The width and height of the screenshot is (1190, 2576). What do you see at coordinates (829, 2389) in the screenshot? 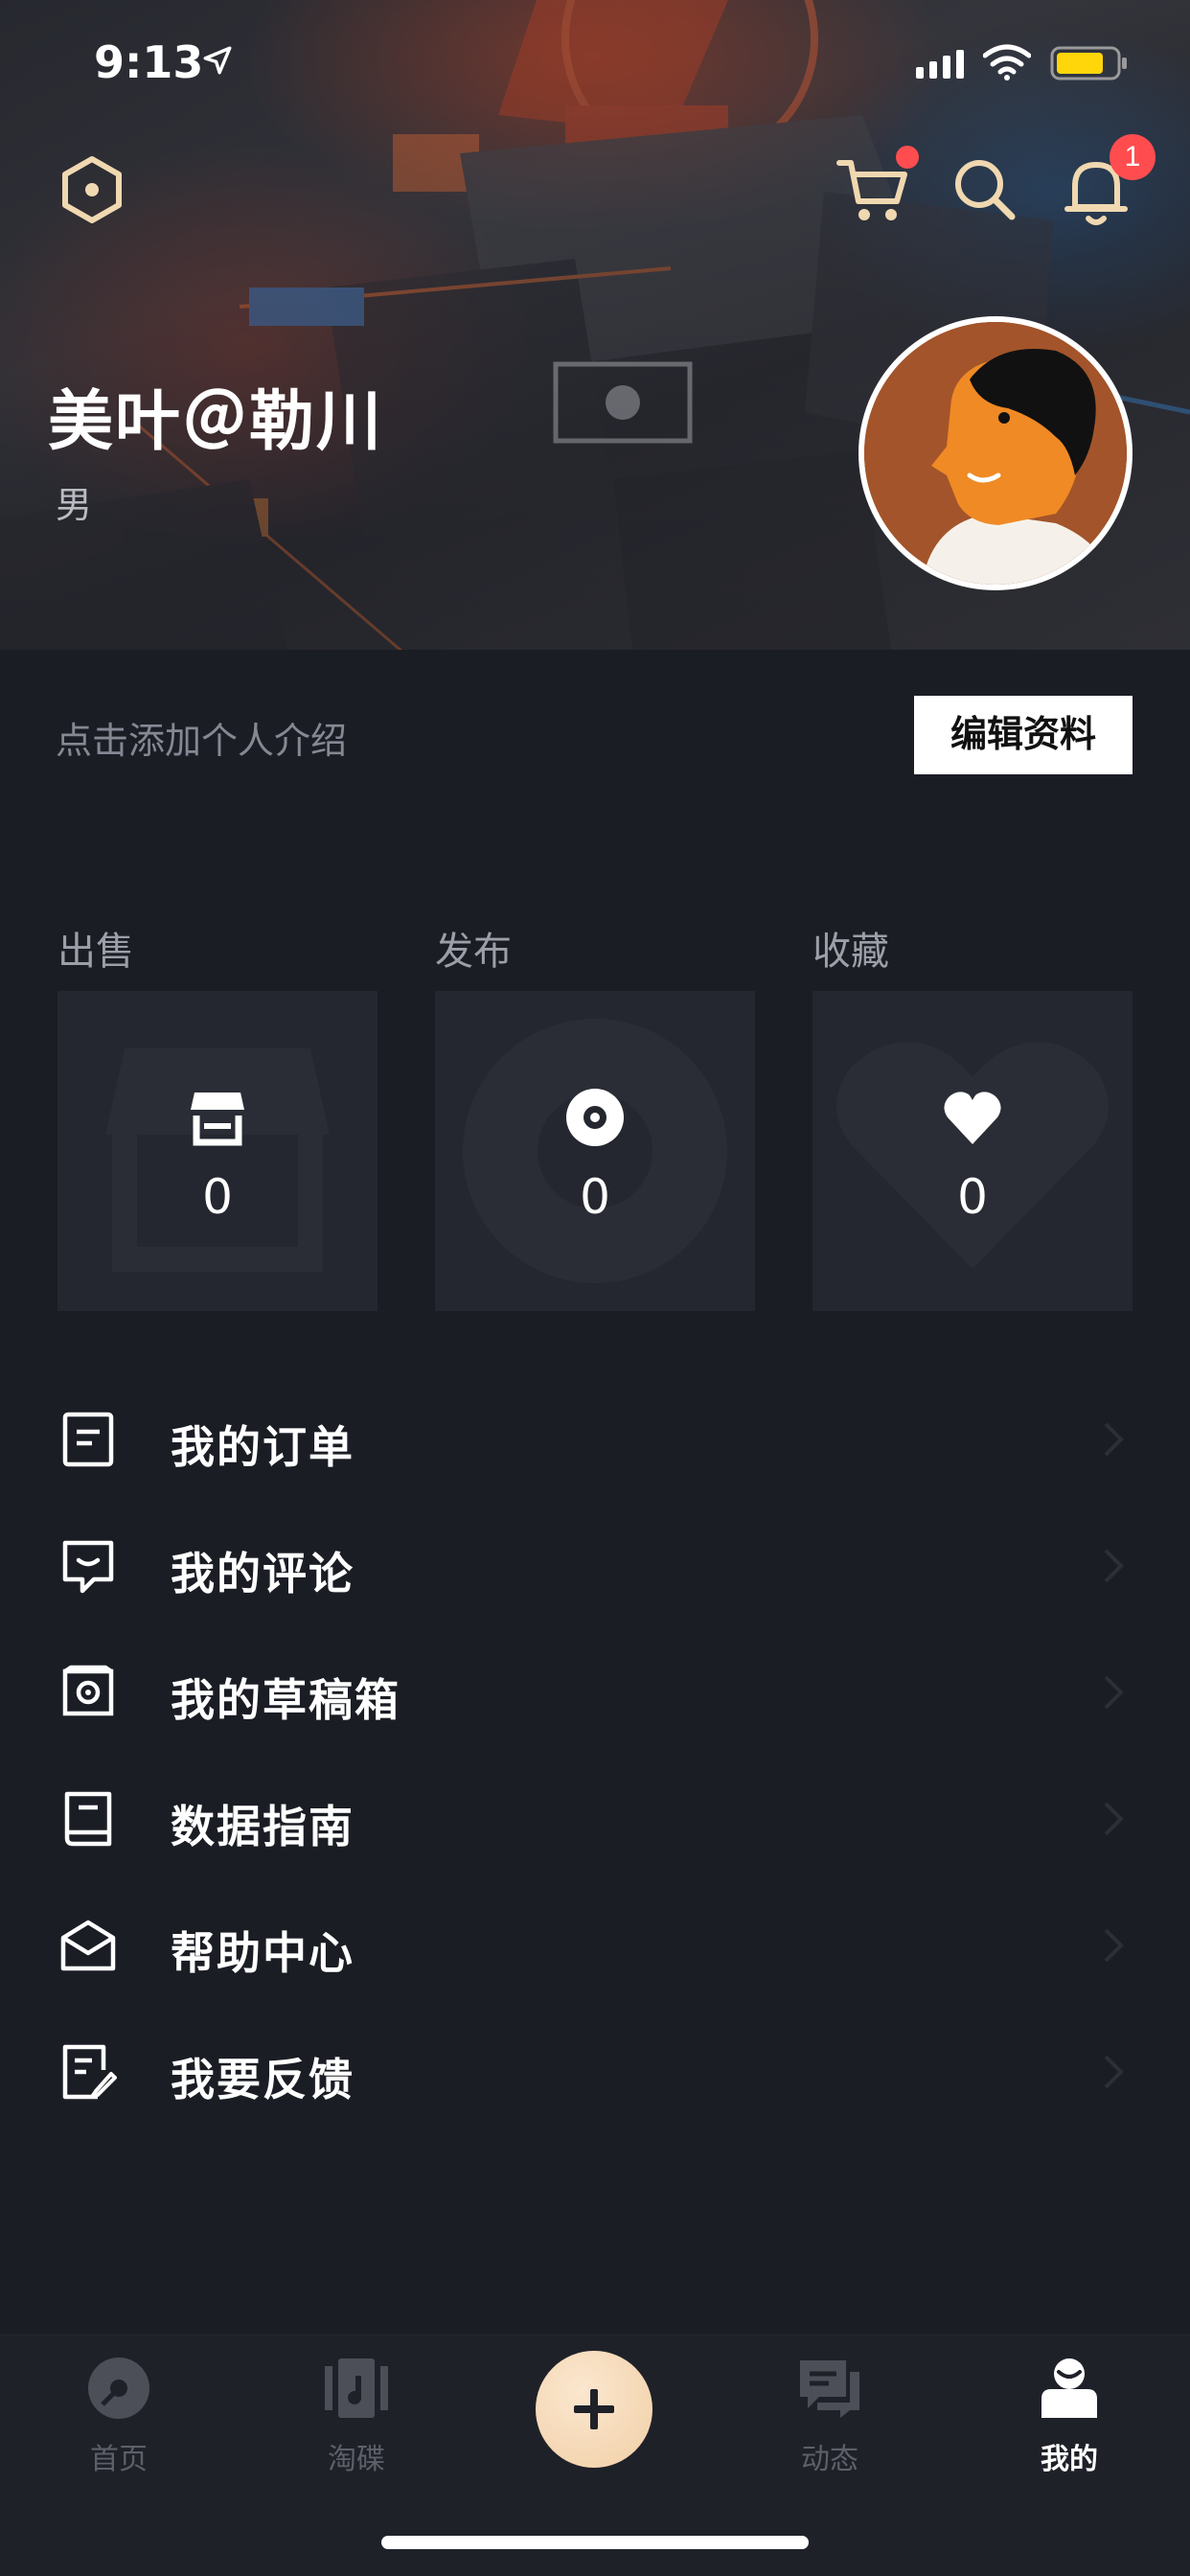
I see `chat-icon` at bounding box center [829, 2389].